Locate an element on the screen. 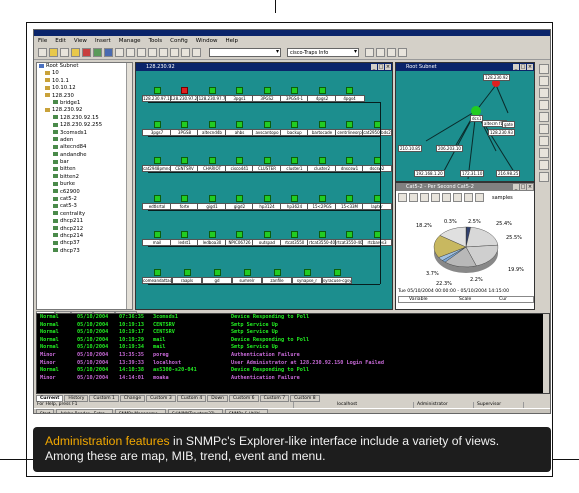  image-icon is located at coordinates (544, 153).